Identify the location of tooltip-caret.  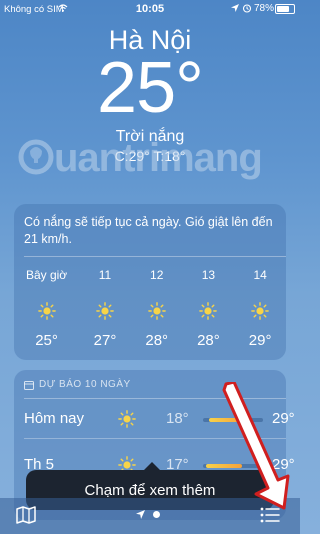
(152, 466).